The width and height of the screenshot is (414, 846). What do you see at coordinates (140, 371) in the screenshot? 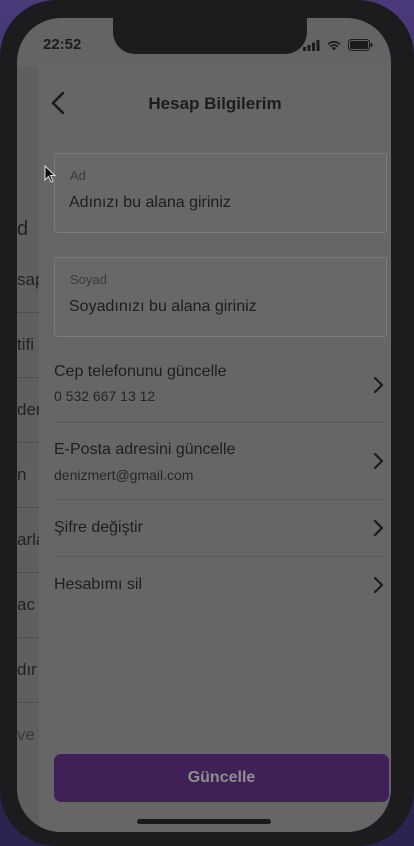
I see `update-phone-title: Cep telefonunu güncelle` at bounding box center [140, 371].